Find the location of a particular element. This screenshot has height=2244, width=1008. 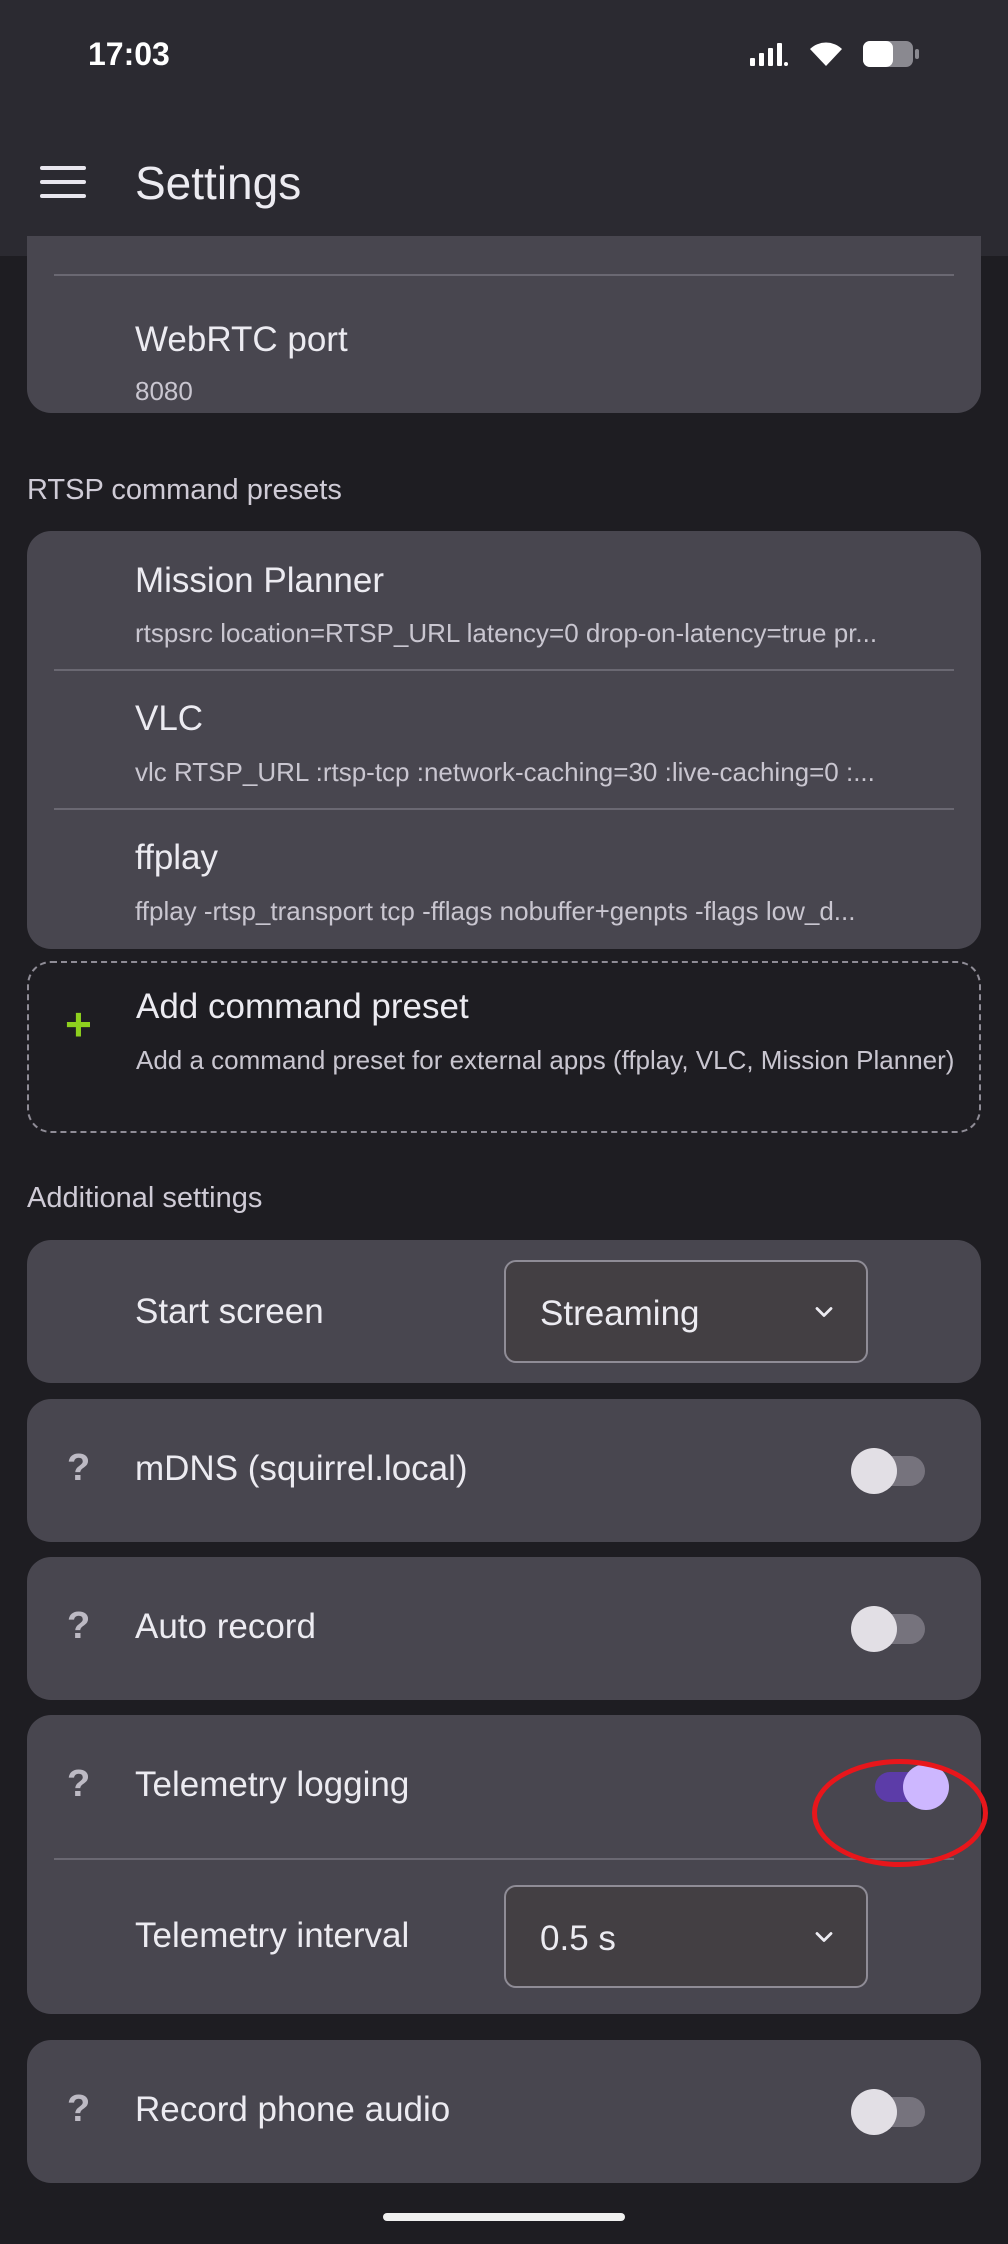

plus-icon: + is located at coordinates (78, 1024).